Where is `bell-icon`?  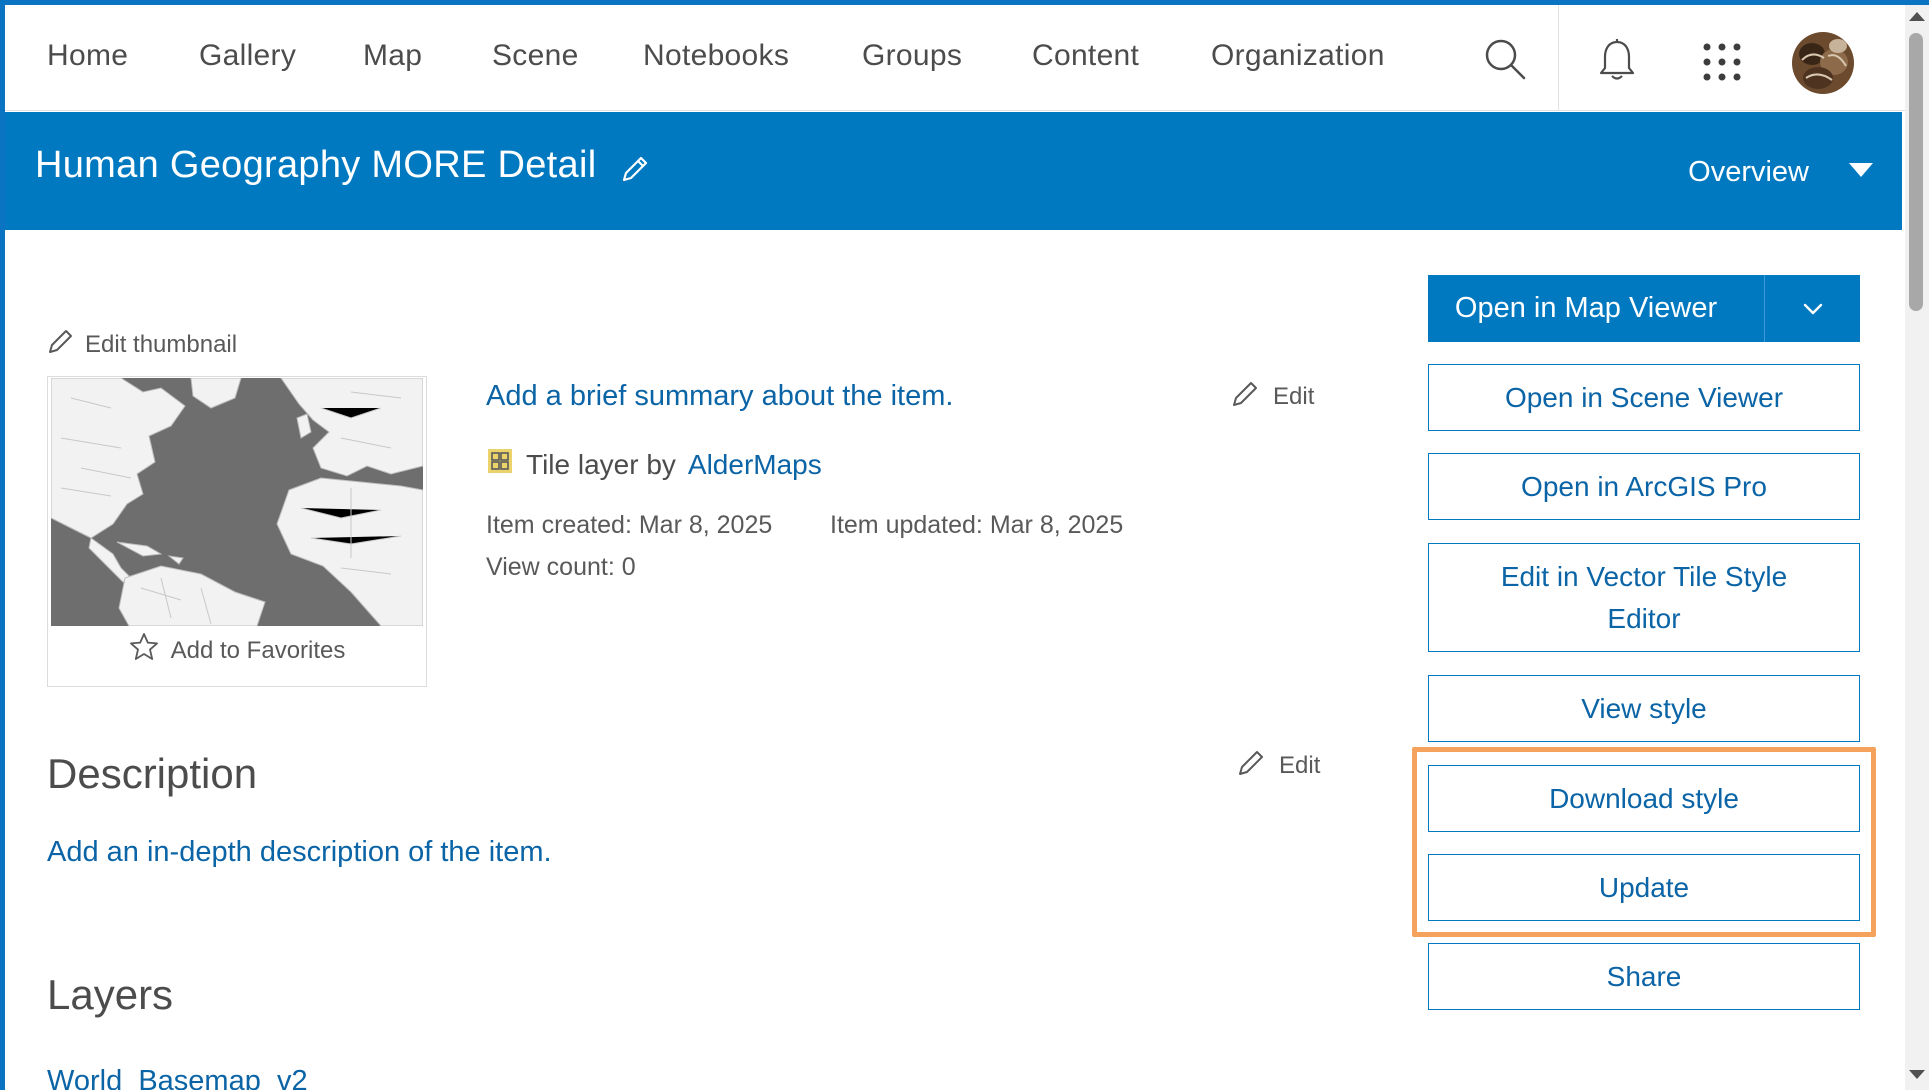
bell-icon is located at coordinates (1617, 62).